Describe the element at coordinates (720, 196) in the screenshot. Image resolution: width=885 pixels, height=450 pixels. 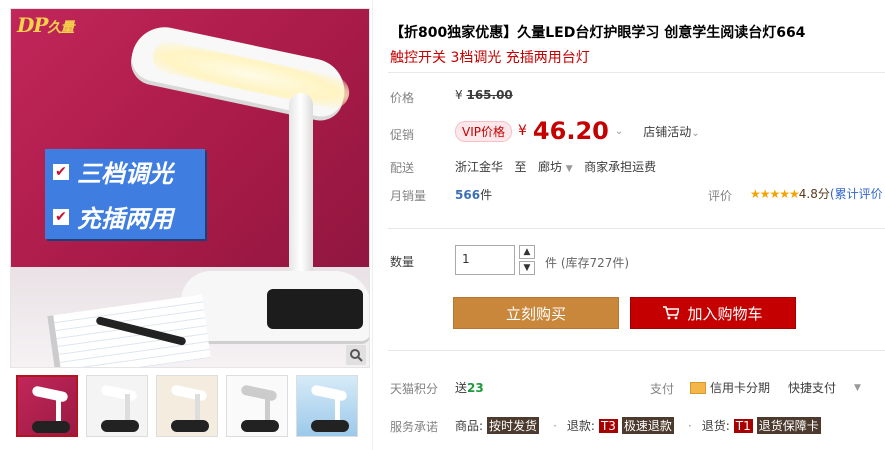
I see `rating-label: 评价` at that location.